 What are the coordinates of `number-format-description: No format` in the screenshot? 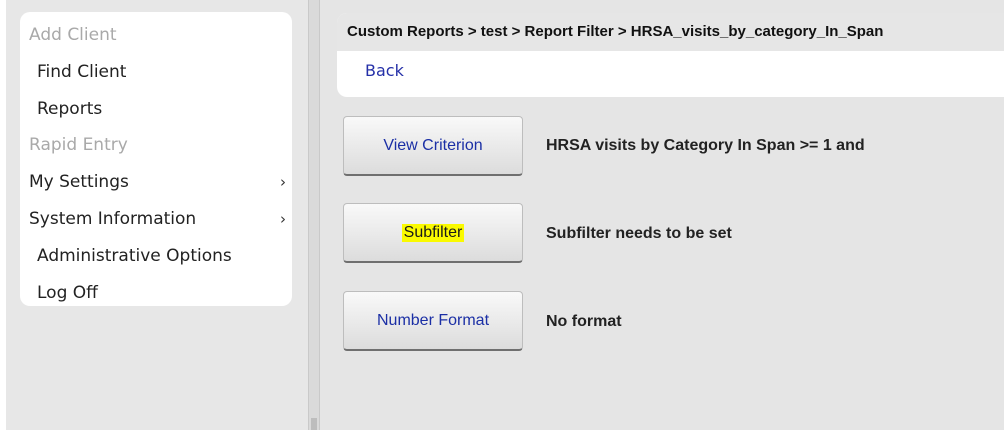 It's located at (584, 321).